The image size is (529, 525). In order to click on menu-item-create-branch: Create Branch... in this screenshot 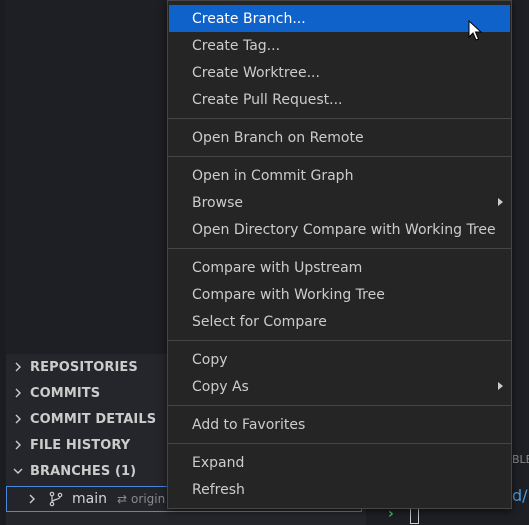, I will do `click(339, 18)`.